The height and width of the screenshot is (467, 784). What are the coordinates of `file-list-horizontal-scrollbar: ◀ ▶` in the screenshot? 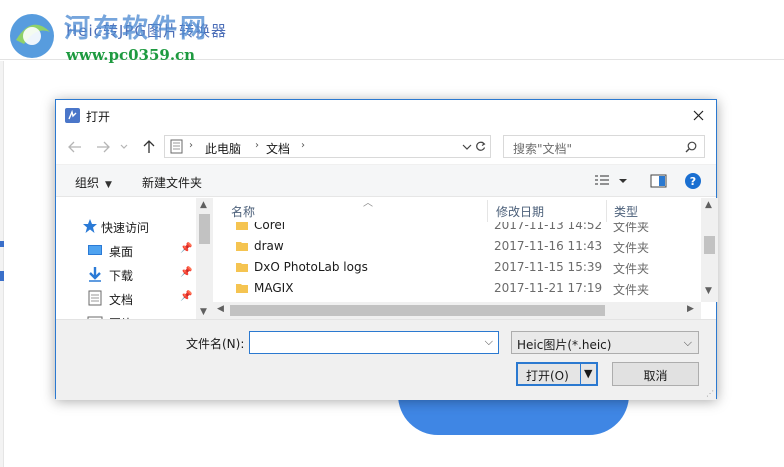 It's located at (457, 310).